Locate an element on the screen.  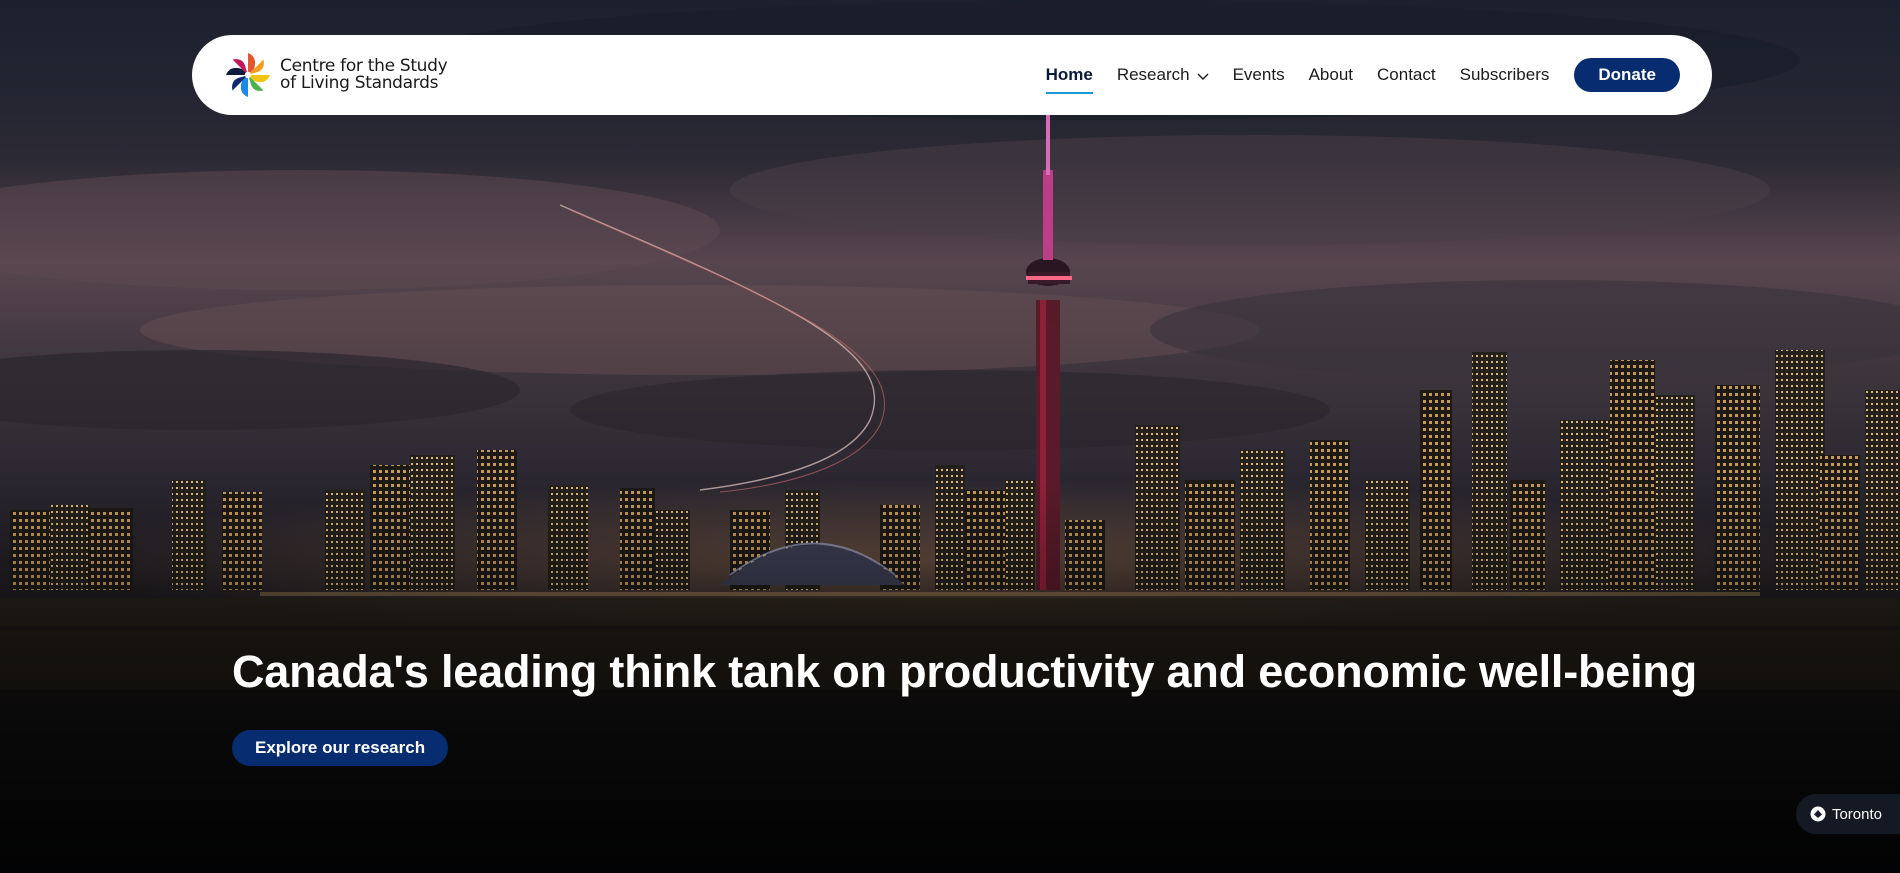
location-badge: Toronto is located at coordinates (1847, 814).